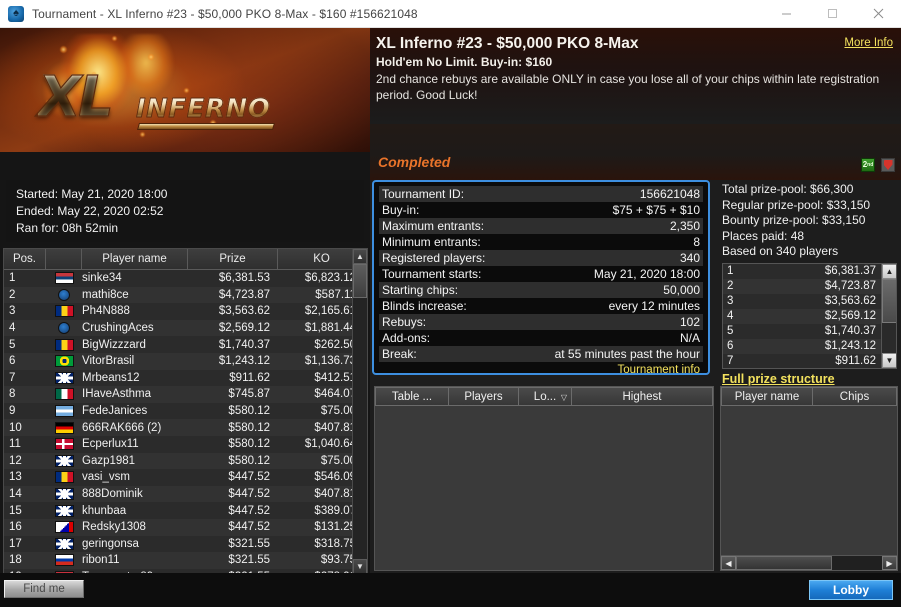 The height and width of the screenshot is (607, 901). I want to click on row-prize: $580.12, so click(249, 444).